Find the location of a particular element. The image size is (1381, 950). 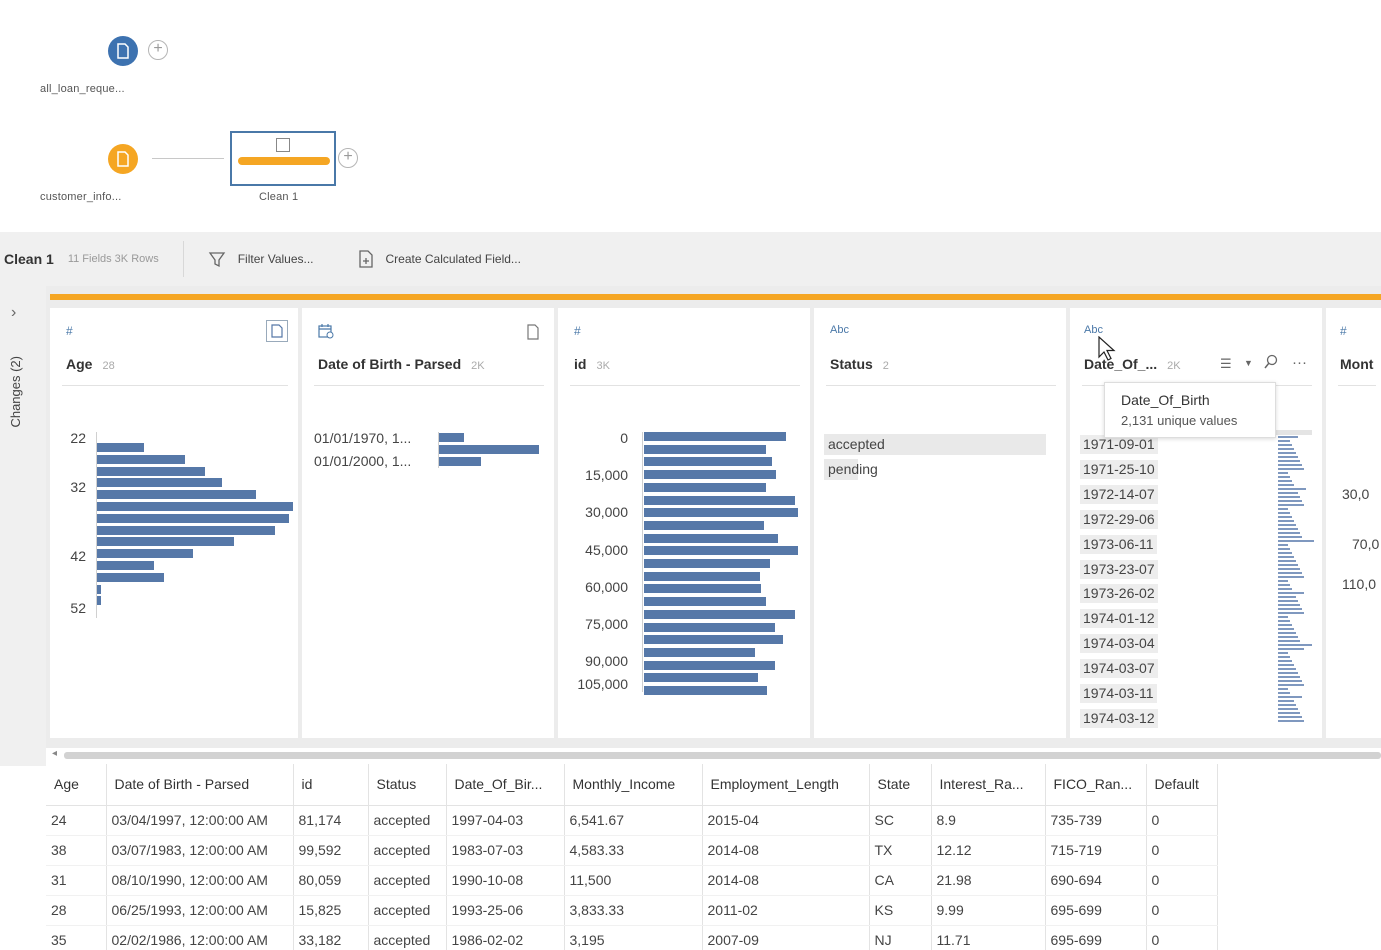

profile-card-age: # Age 28 22 32 42 52 is located at coordinates (174, 523).